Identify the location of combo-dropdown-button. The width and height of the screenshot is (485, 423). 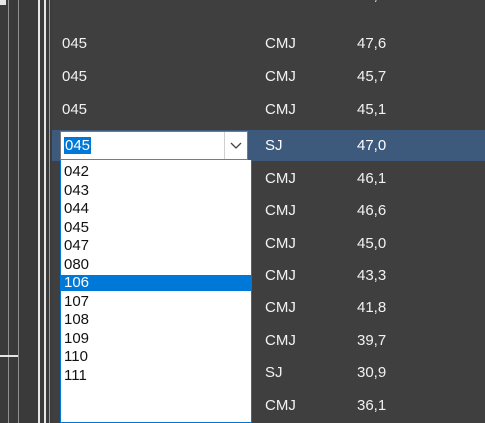
(235, 145).